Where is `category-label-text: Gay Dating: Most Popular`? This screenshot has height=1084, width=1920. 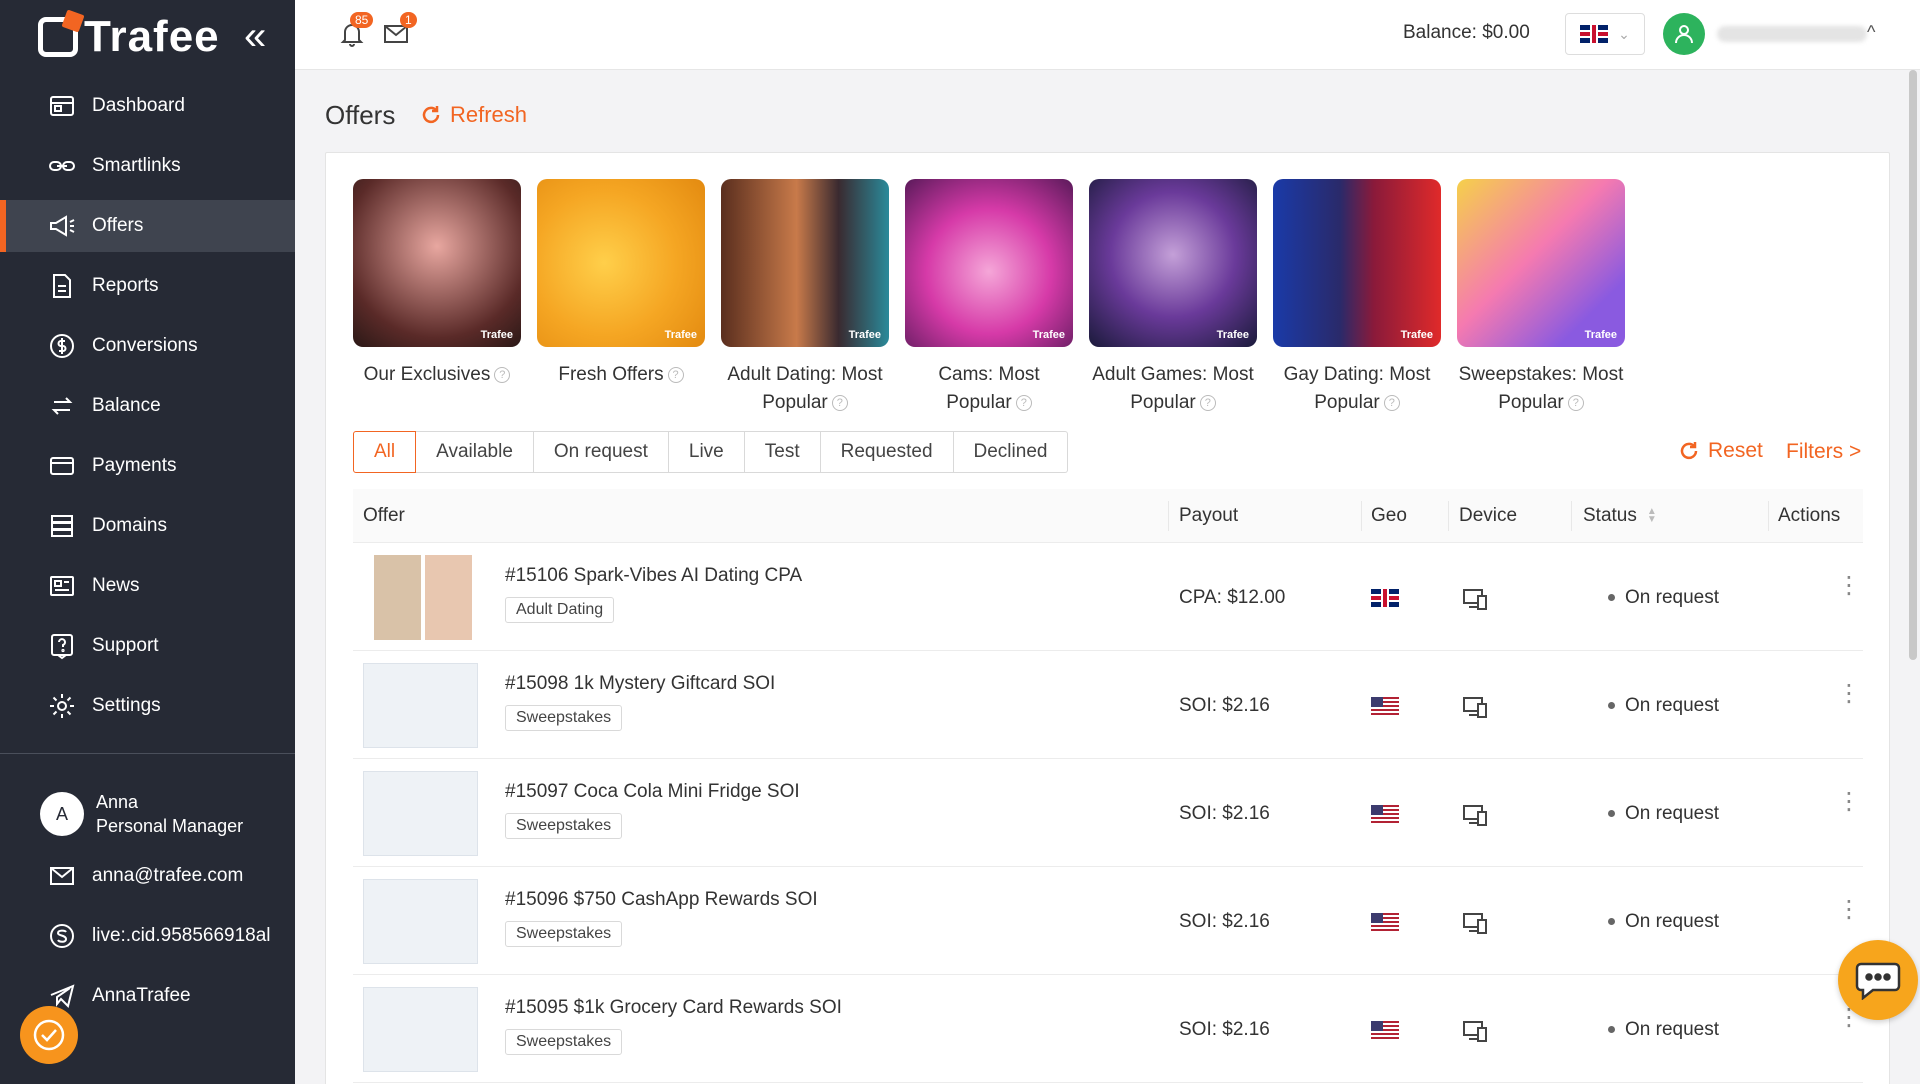
category-label-text: Gay Dating: Most Popular is located at coordinates (1357, 388).